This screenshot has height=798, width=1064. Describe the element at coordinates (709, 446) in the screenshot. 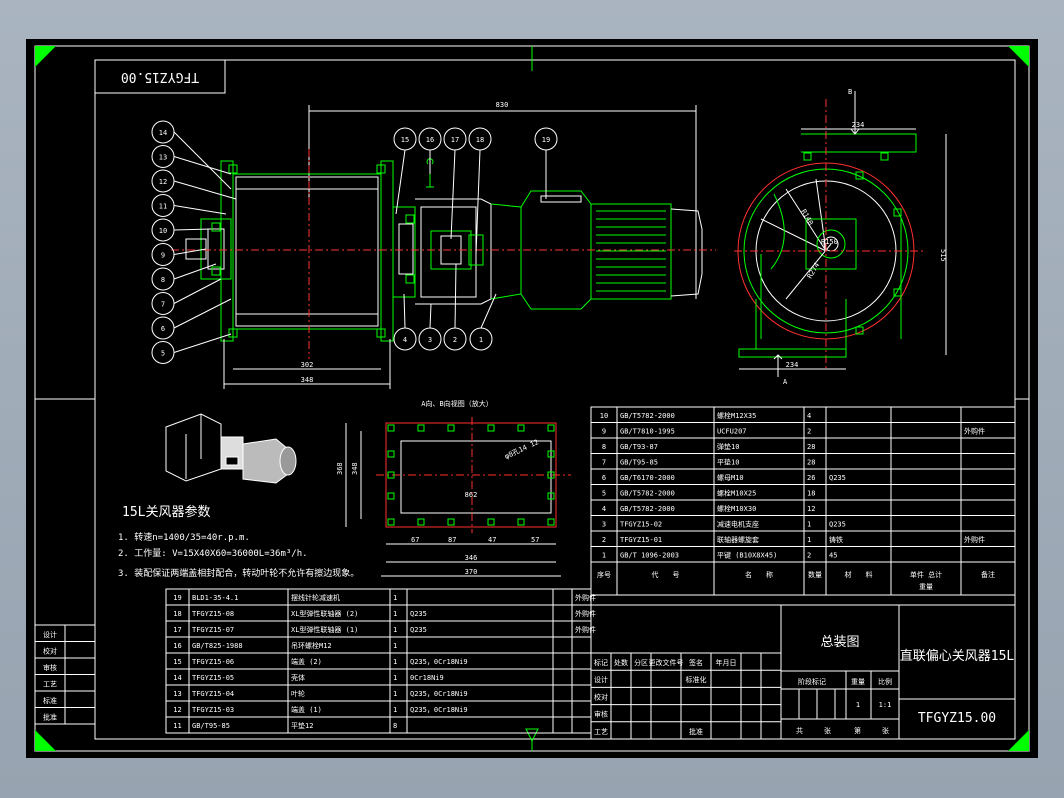

I see `table-row: 8 GB/T93-87 弹垫10 28` at that location.